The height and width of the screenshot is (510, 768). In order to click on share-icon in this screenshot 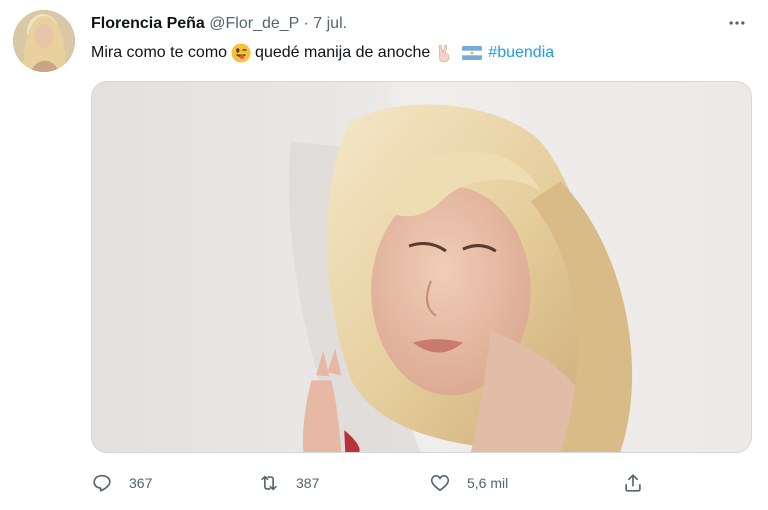, I will do `click(633, 483)`.